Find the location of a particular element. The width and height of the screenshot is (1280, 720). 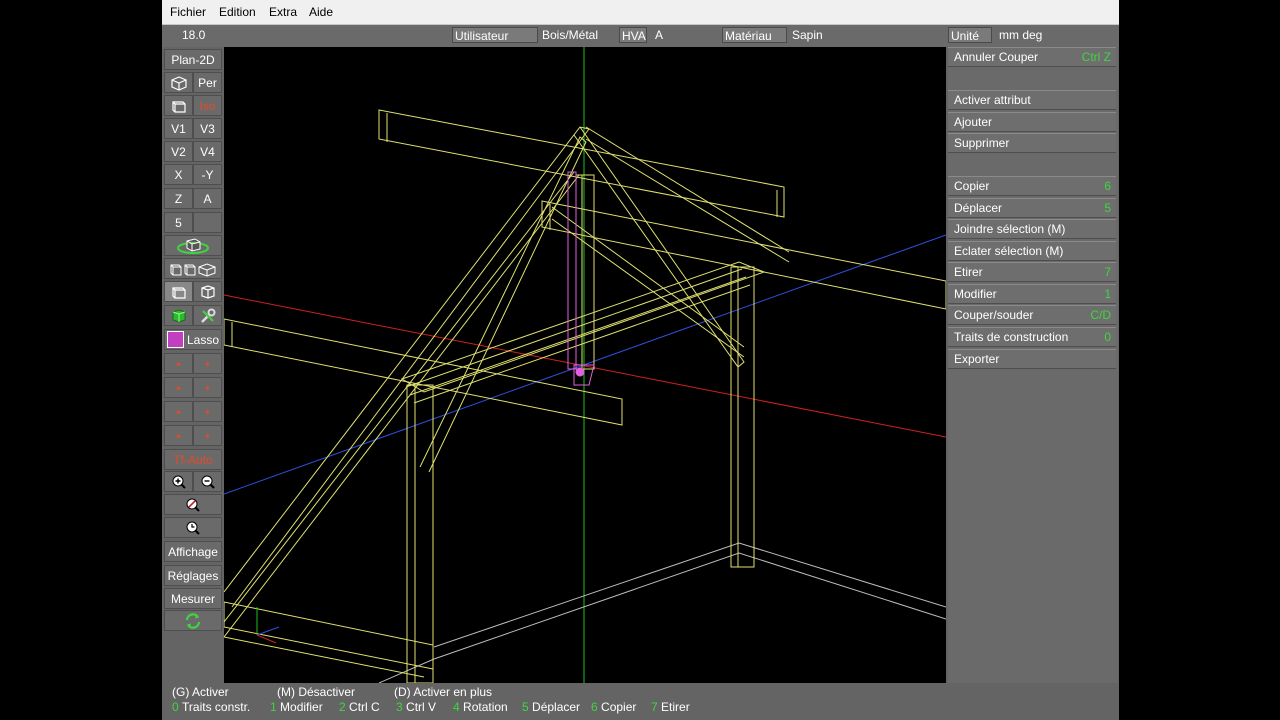

tf-auto-button: Tf-Auto is located at coordinates (193, 459).